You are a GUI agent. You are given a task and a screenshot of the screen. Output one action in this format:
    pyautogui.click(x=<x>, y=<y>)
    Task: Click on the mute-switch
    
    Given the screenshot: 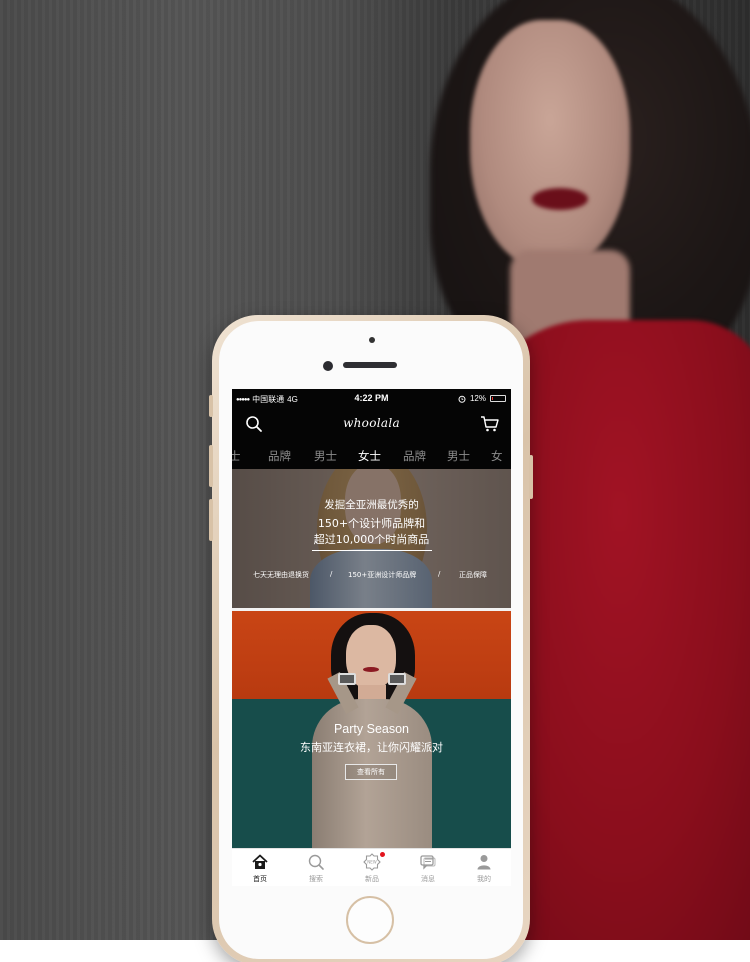 What is the action you would take?
    pyautogui.click(x=211, y=406)
    